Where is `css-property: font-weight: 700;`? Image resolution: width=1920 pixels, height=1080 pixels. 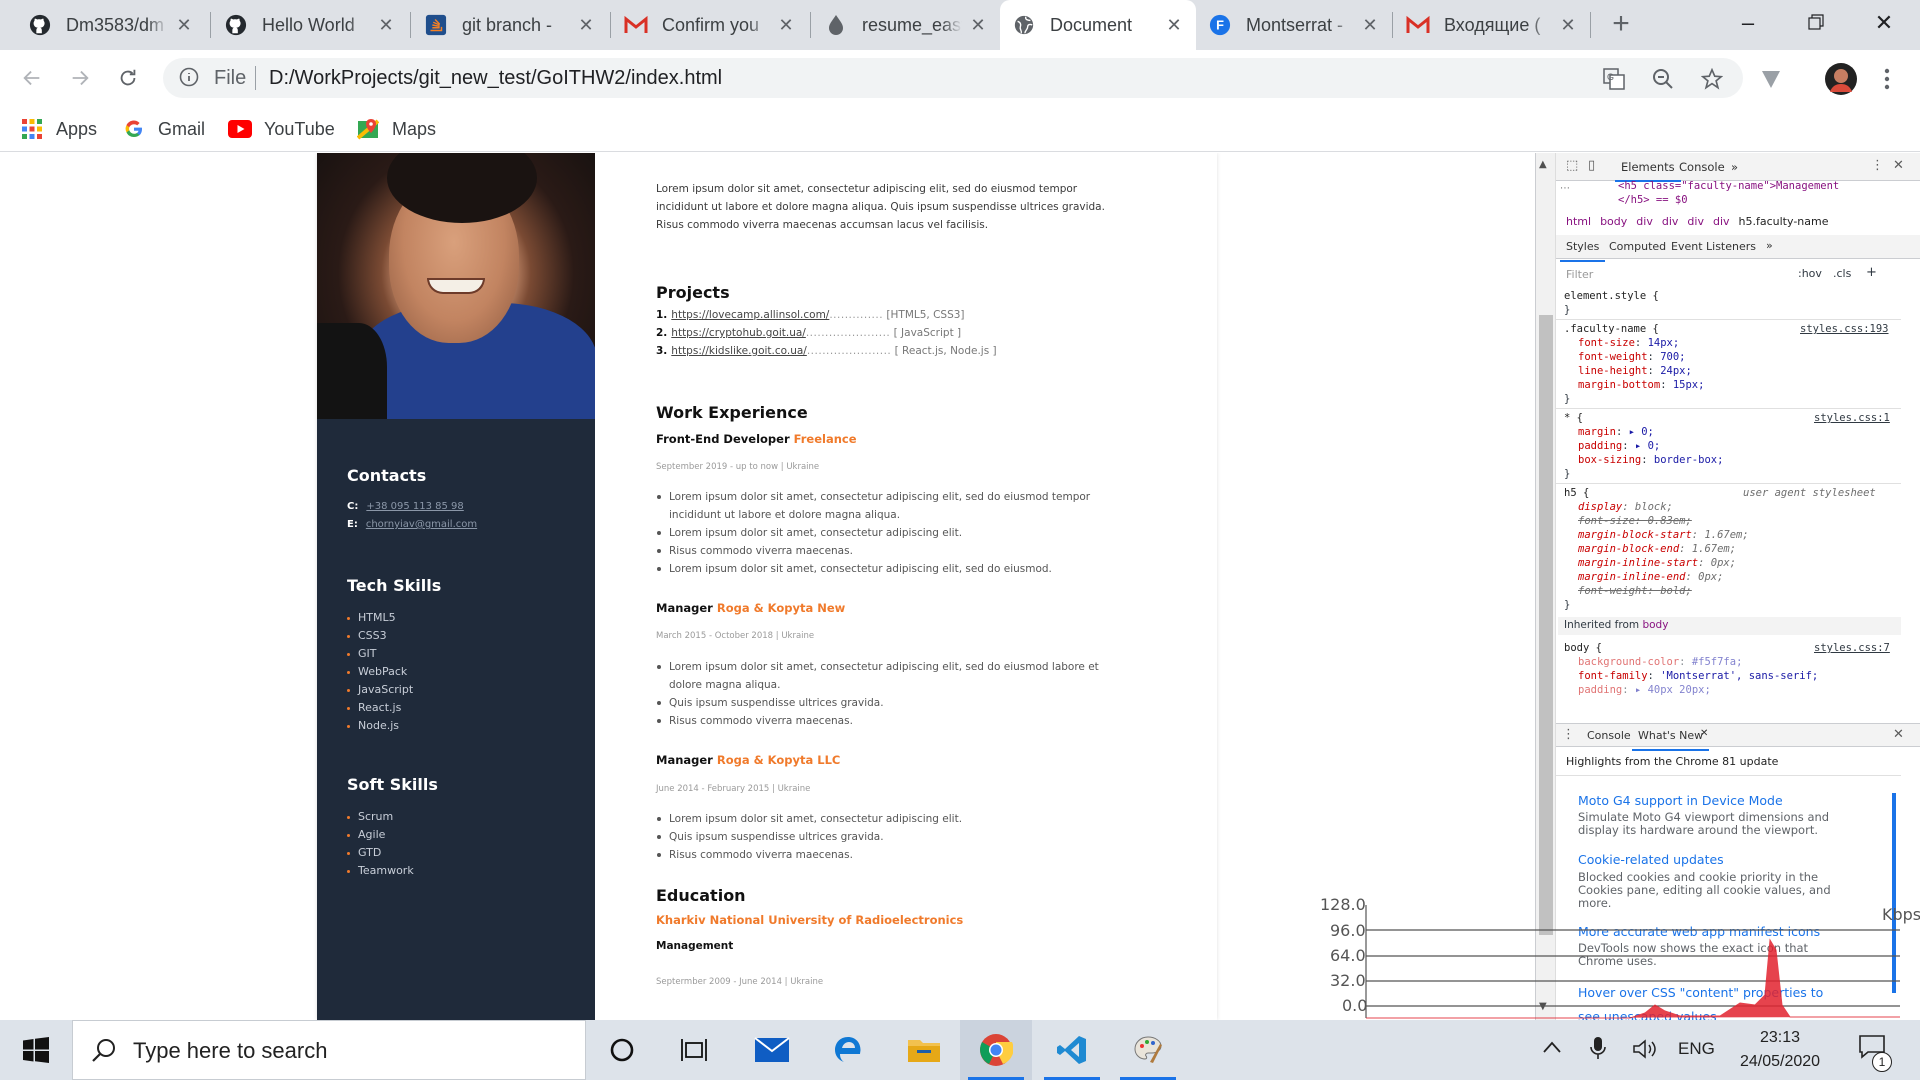 css-property: font-weight: 700; is located at coordinates (1632, 357).